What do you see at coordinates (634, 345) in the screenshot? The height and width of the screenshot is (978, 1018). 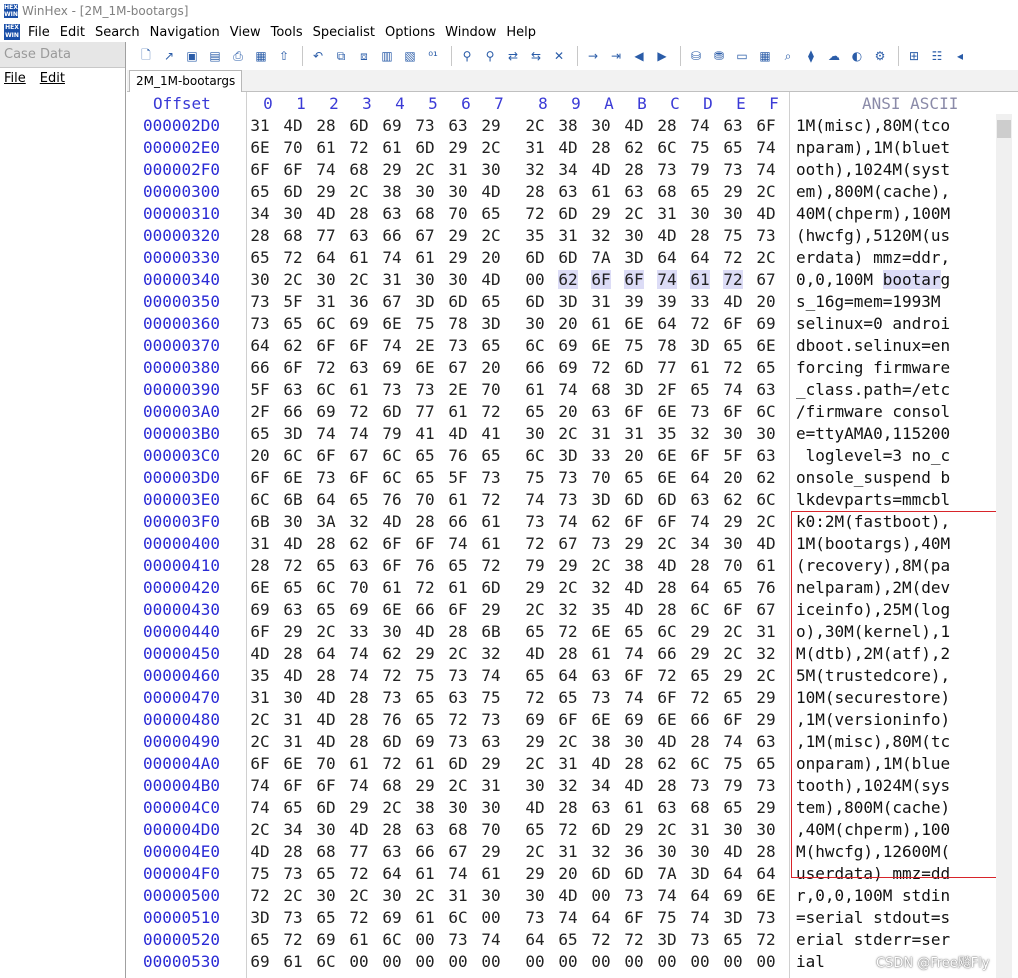 I see `hex-byte: 75` at bounding box center [634, 345].